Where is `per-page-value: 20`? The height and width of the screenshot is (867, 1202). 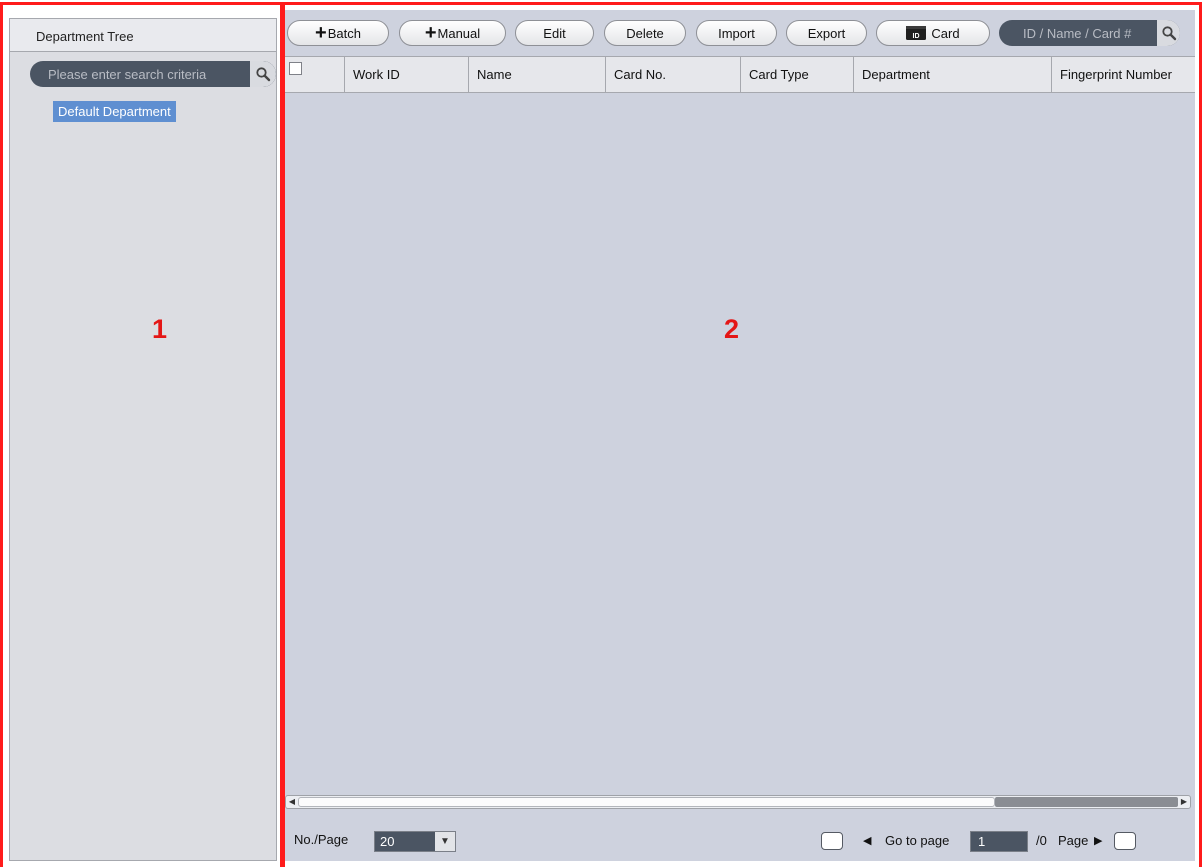
per-page-value: 20 is located at coordinates (387, 841).